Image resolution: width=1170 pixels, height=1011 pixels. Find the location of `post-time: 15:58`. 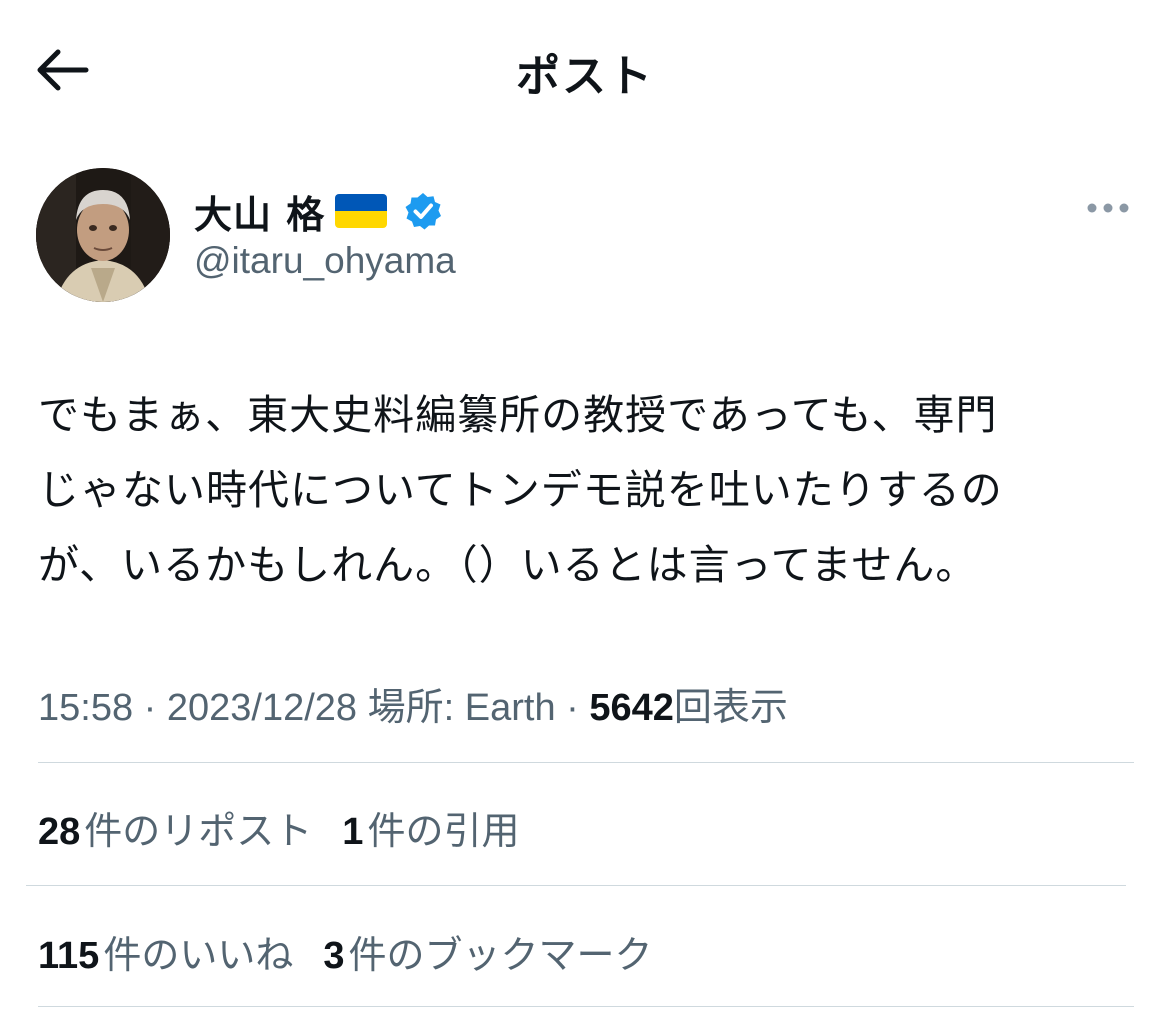

post-time: 15:58 is located at coordinates (85, 708).